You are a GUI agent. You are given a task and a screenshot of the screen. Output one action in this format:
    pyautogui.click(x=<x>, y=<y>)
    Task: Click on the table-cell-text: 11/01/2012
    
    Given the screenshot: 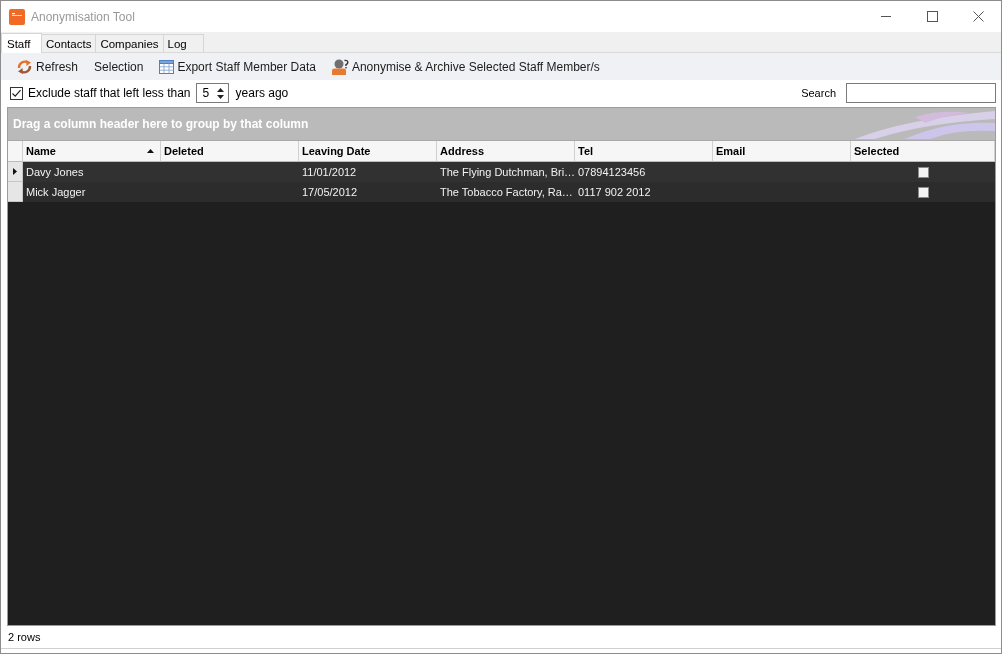 What is the action you would take?
    pyautogui.click(x=329, y=172)
    